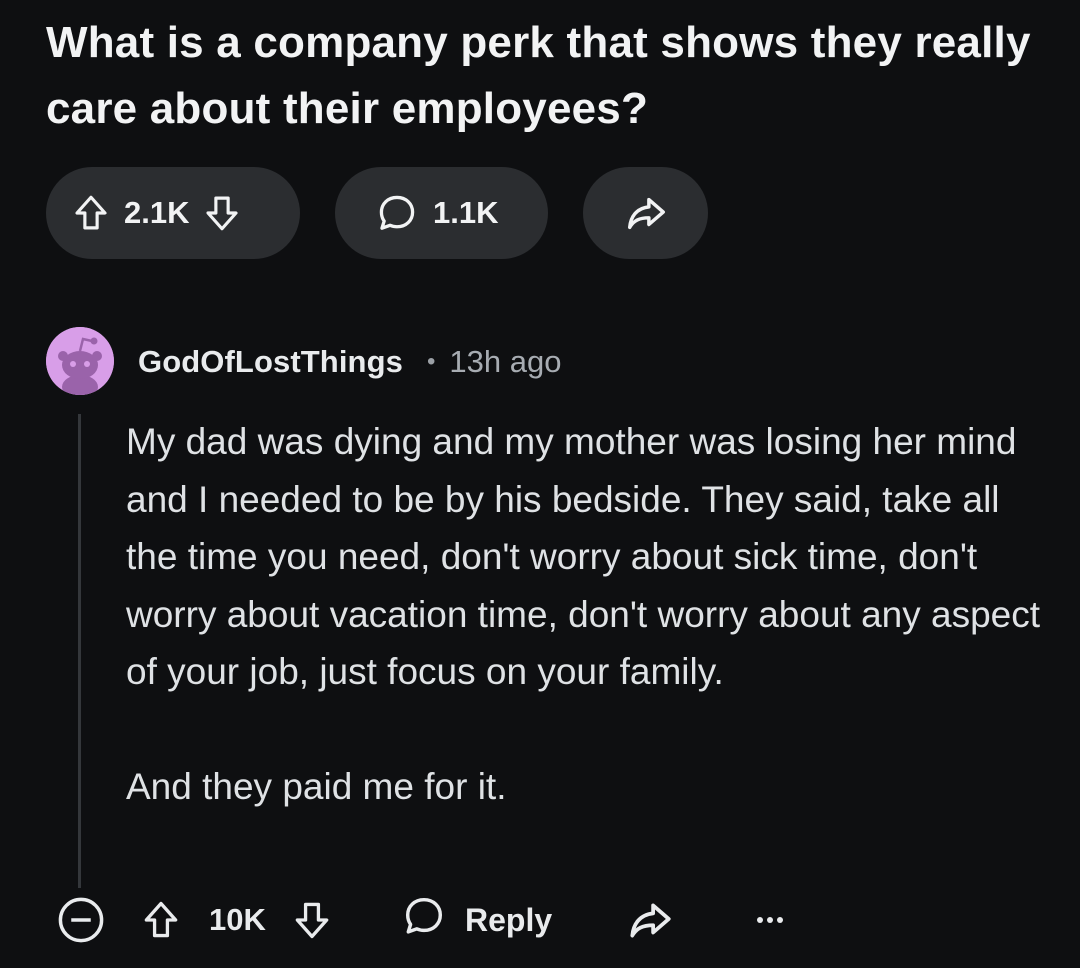 This screenshot has width=1080, height=968. Describe the element at coordinates (157, 212) in the screenshot. I see `post-vote-count: 2.1K` at that location.